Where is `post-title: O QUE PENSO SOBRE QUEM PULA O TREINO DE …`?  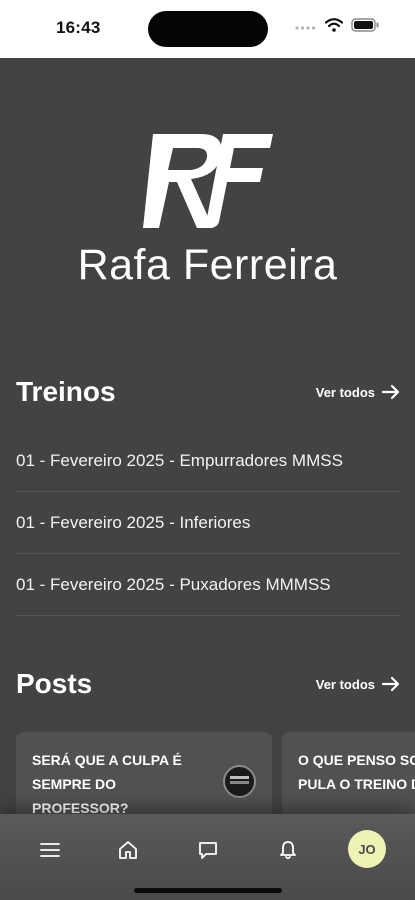 post-title: O QUE PENSO SOBRE QUEM PULA O TREINO DE … is located at coordinates (356, 772).